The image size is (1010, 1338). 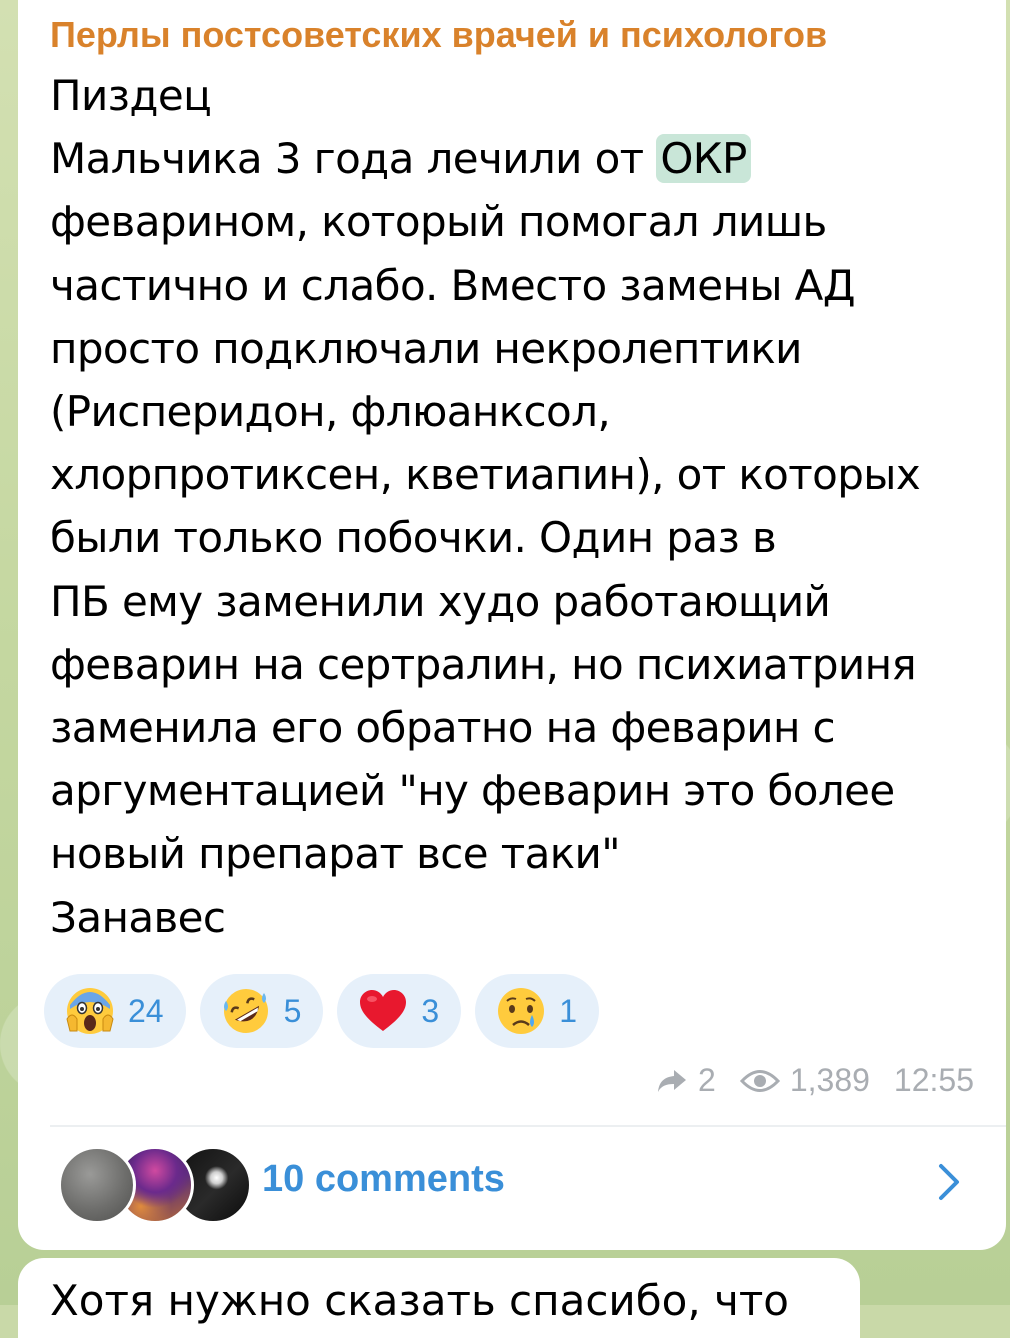 What do you see at coordinates (703, 159) in the screenshot?
I see `highlighted-term: ОКР` at bounding box center [703, 159].